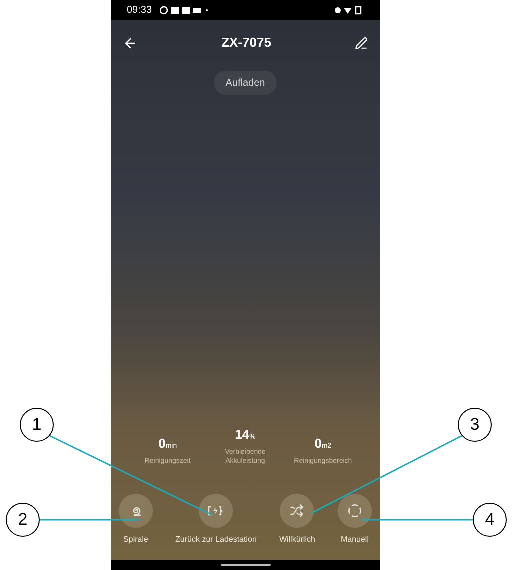  Describe the element at coordinates (216, 511) in the screenshot. I see `battery-bolt-icon` at that location.